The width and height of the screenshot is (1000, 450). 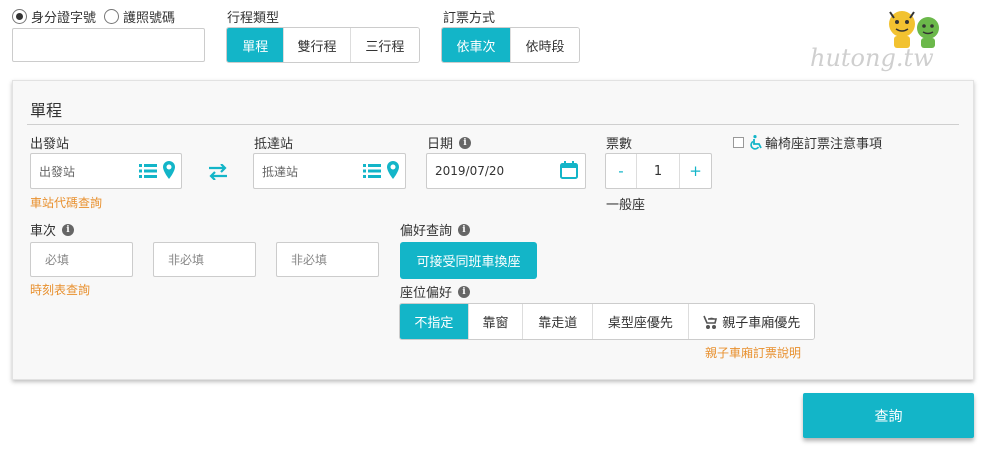 What do you see at coordinates (64, 18) in the screenshot?
I see `radio-label-national-id: 身分證字號` at bounding box center [64, 18].